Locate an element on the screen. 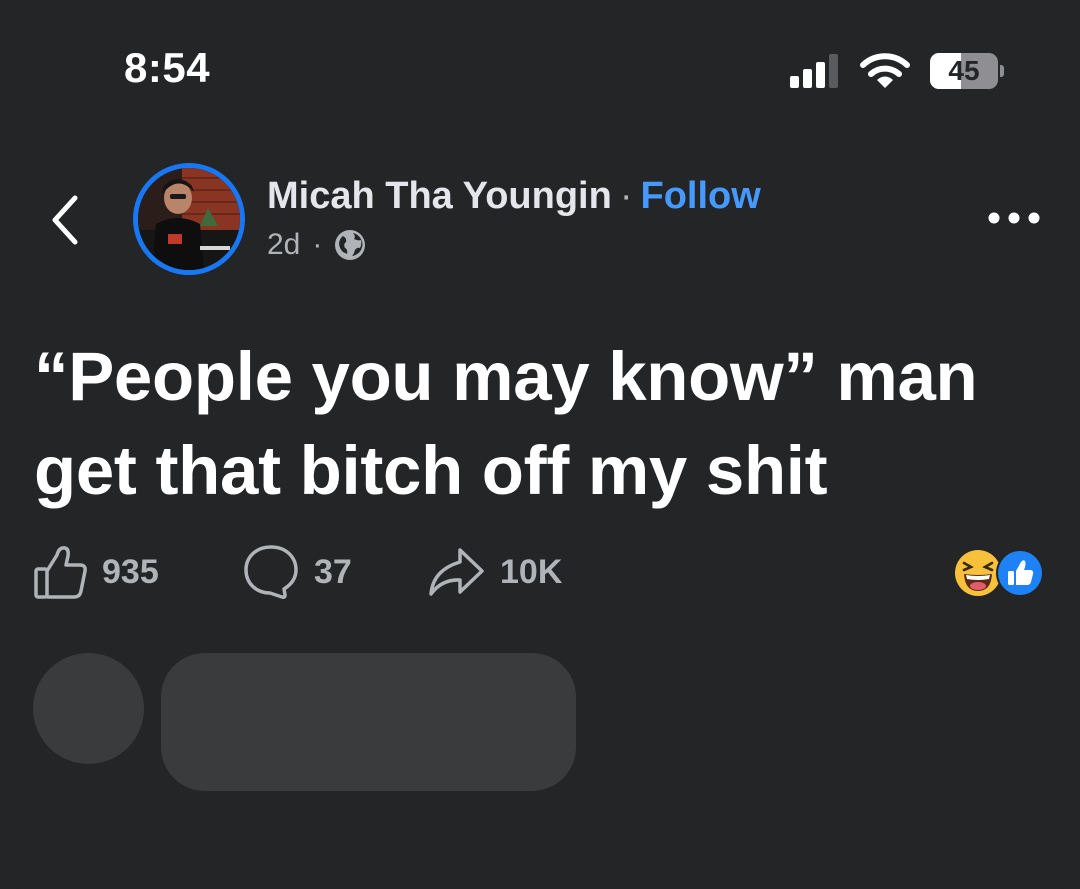  follow-button: Follow is located at coordinates (700, 196).